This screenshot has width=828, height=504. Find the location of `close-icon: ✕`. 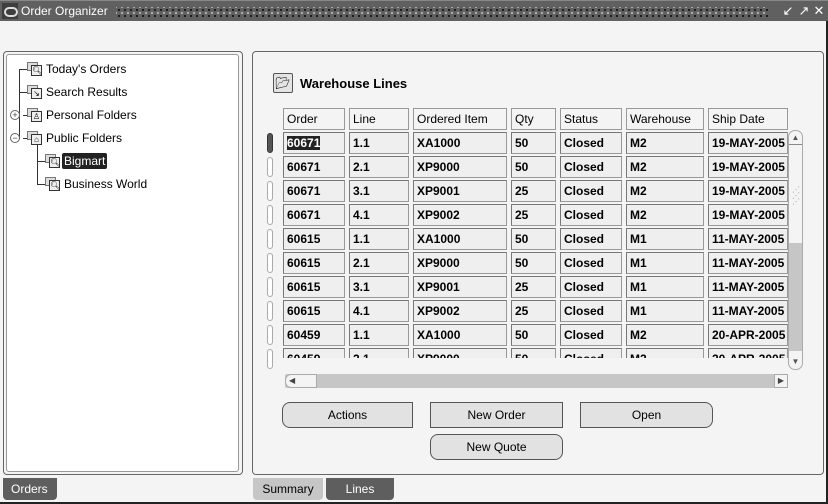

close-icon: ✕ is located at coordinates (819, 11).